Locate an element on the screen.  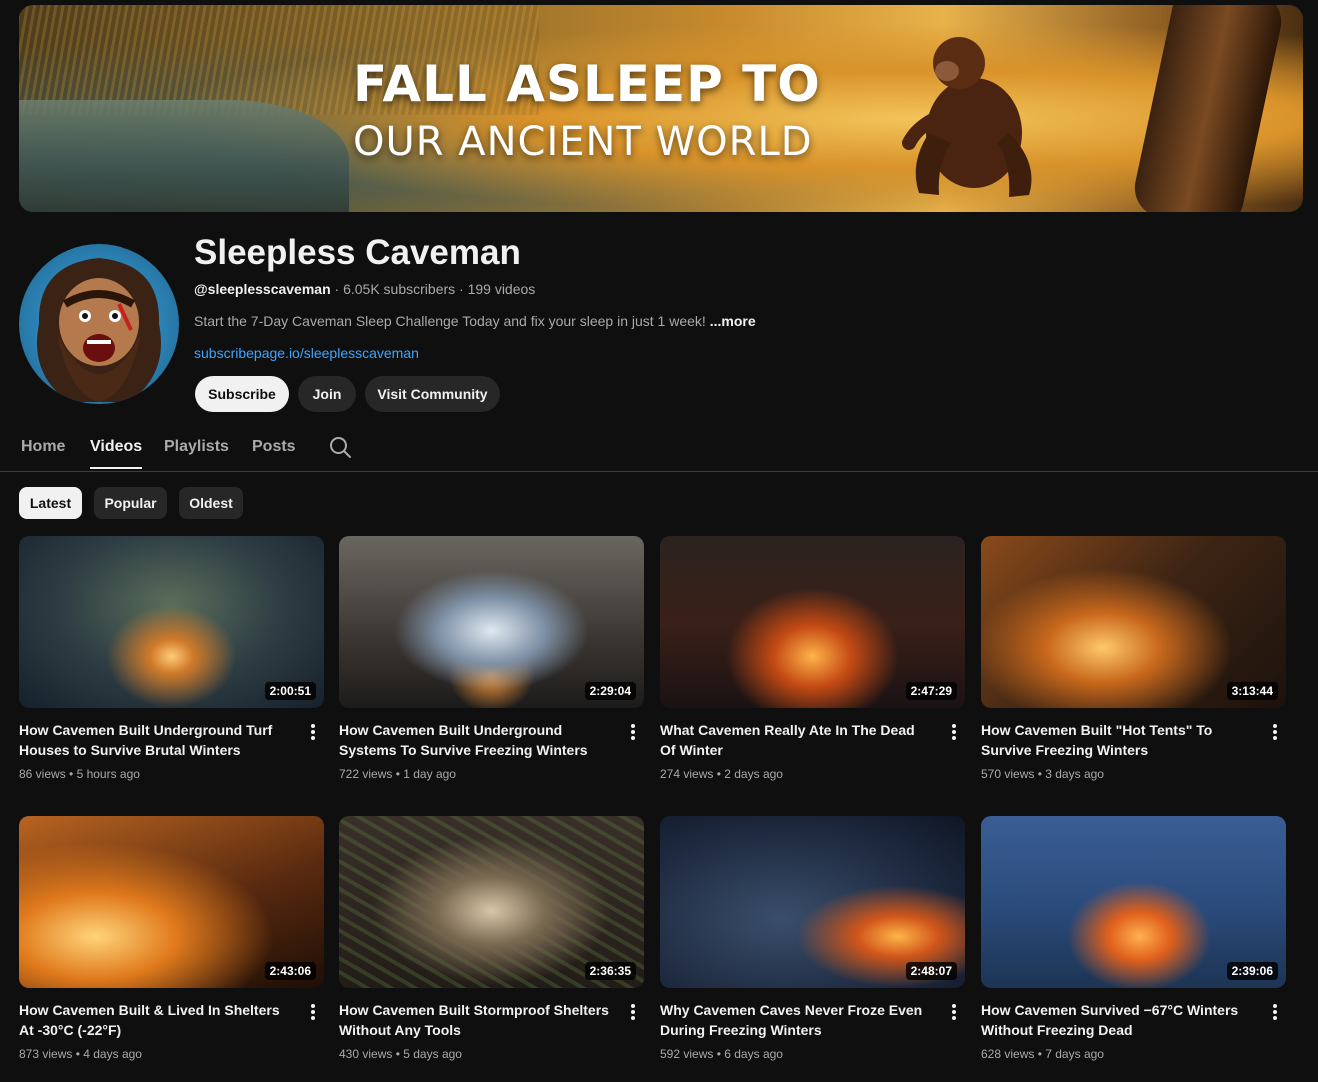
banner-ape-figure is located at coordinates (967, 117).